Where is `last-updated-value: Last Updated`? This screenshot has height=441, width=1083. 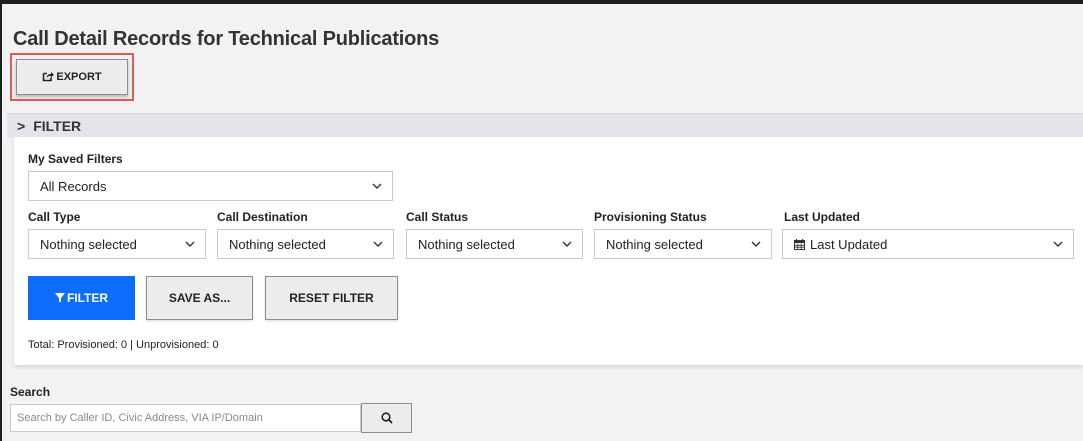
last-updated-value: Last Updated is located at coordinates (849, 244).